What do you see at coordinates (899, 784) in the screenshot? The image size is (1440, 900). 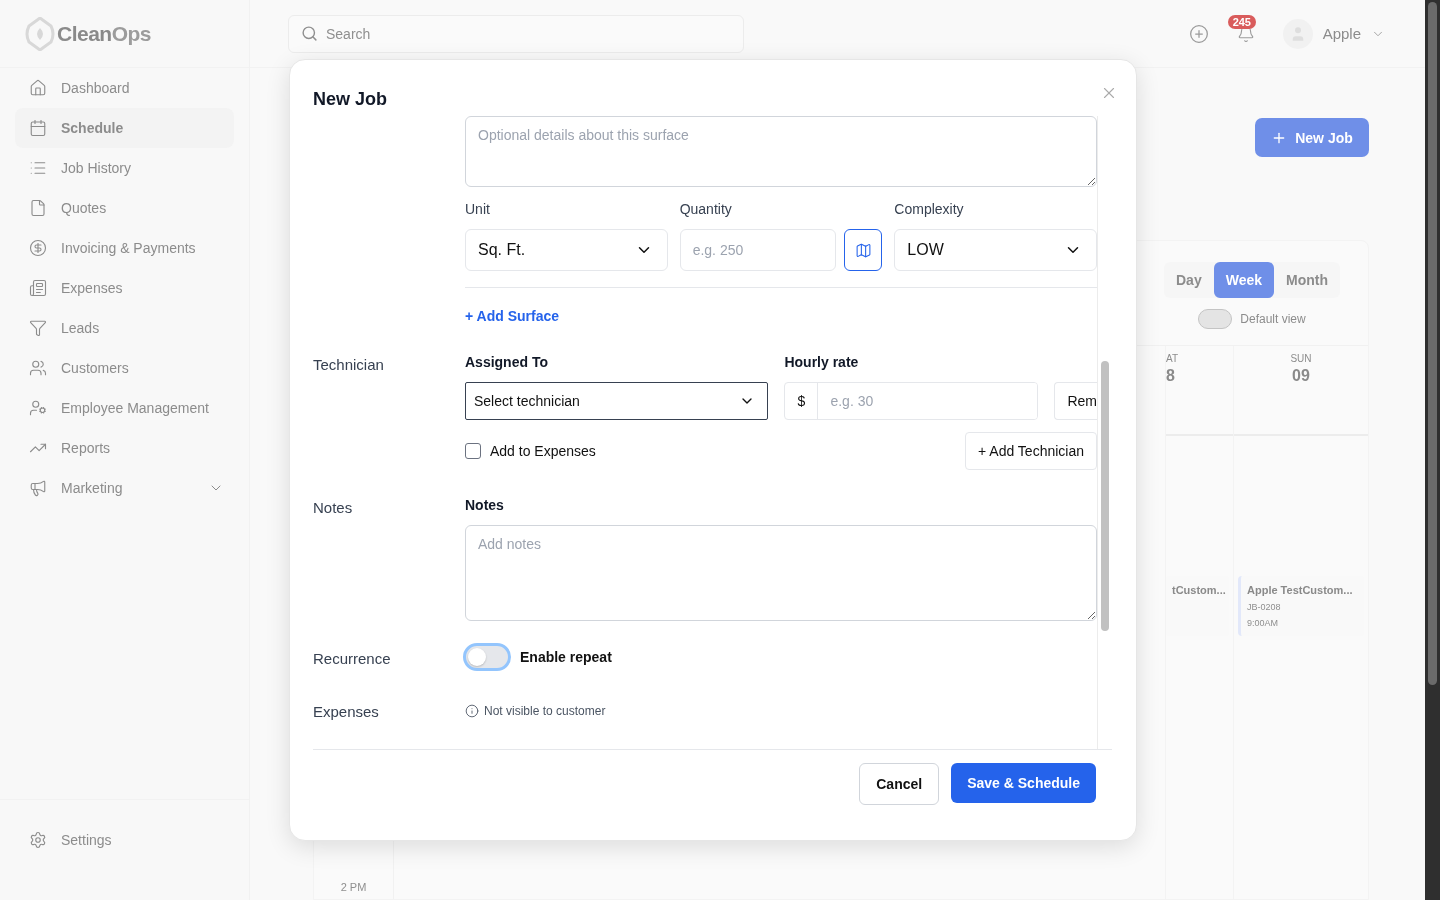 I see `cancel-button: Cancel` at bounding box center [899, 784].